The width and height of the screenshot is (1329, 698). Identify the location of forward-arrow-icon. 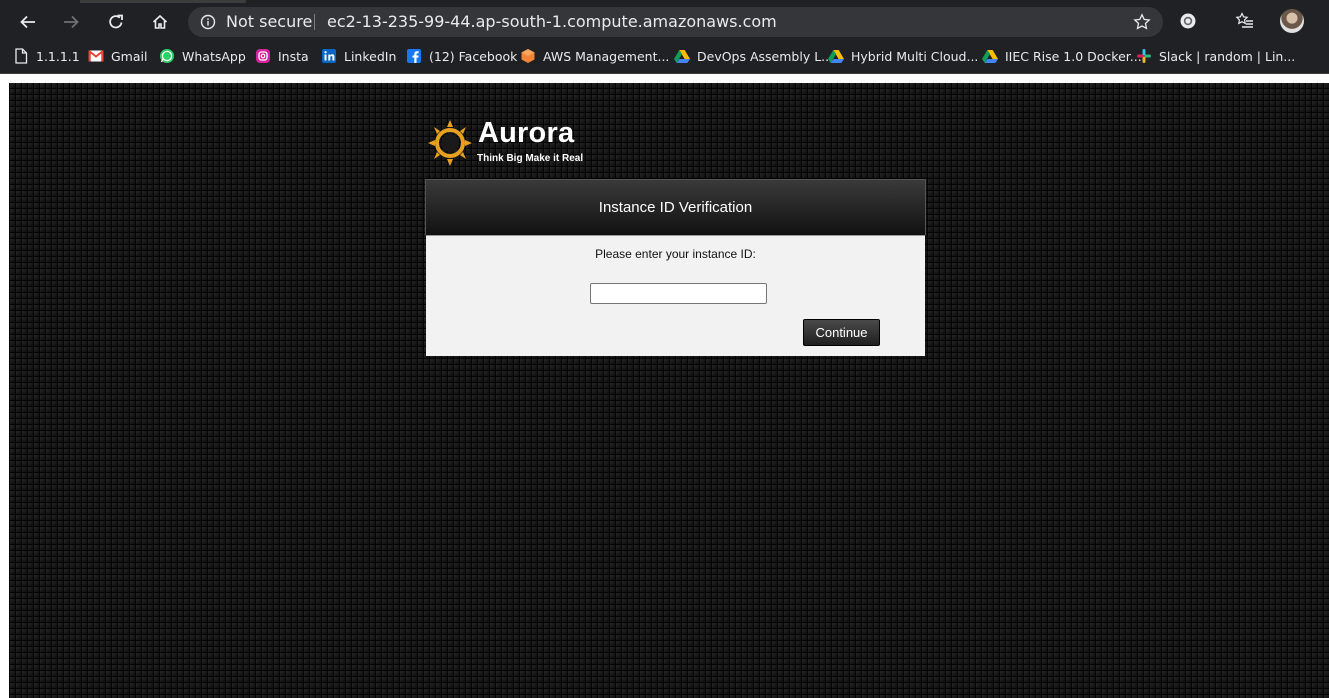
(71, 22).